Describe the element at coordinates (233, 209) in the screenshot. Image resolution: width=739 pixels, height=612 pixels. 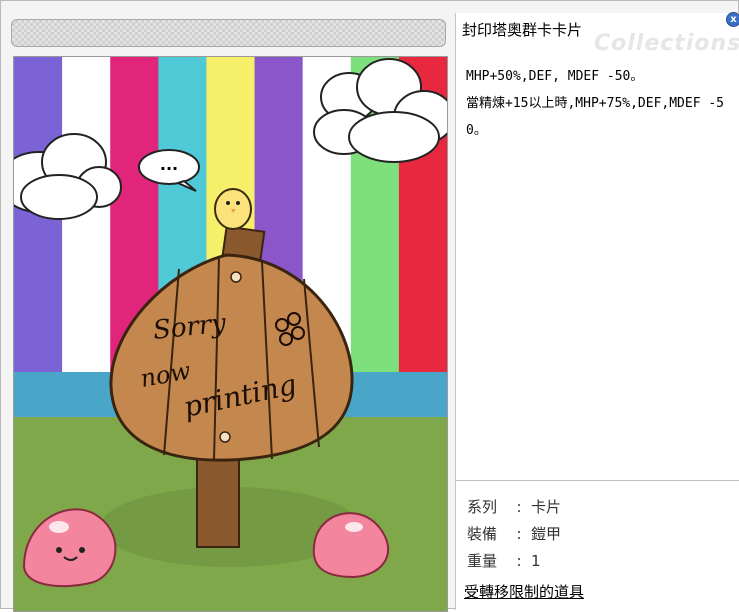
I see `chick-figure` at that location.